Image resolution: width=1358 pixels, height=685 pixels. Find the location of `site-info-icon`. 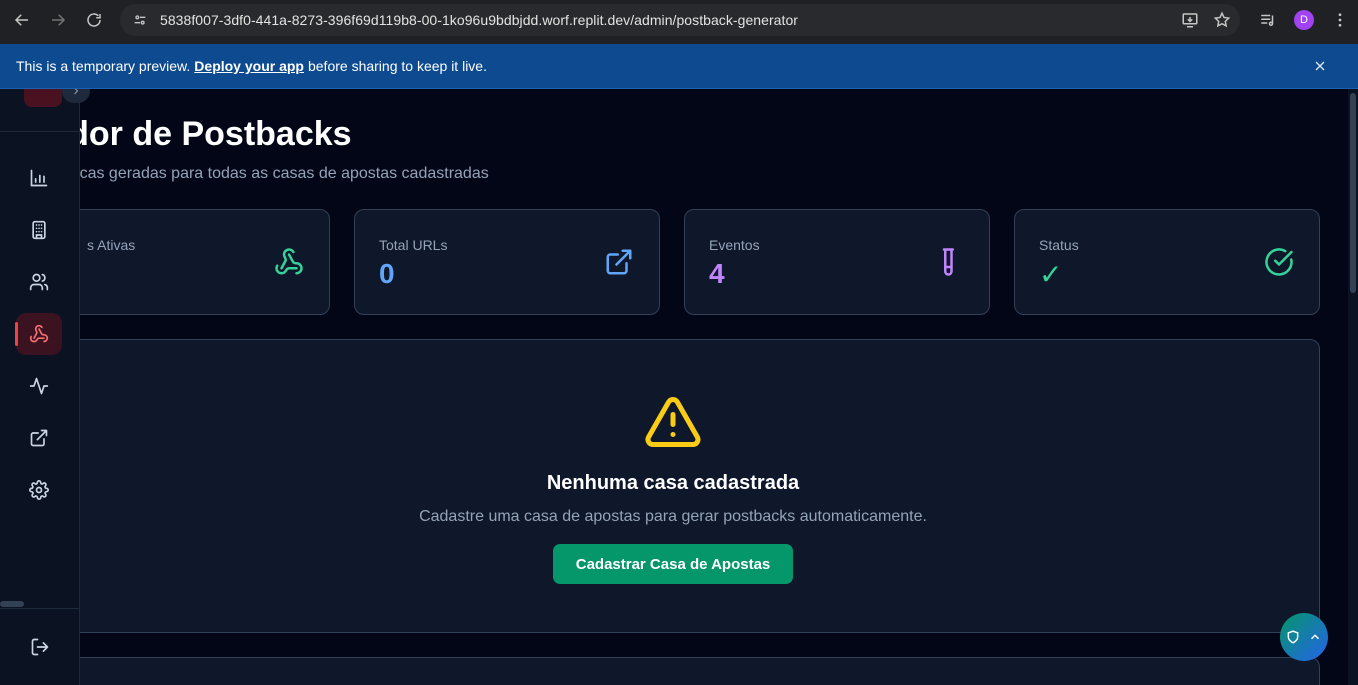

site-info-icon is located at coordinates (140, 20).